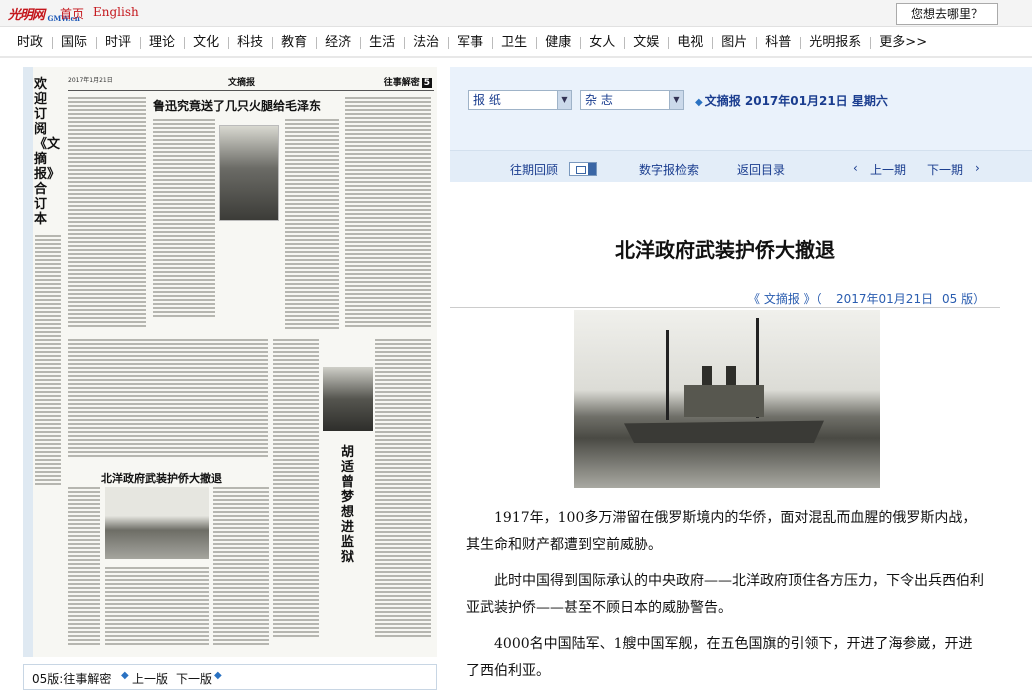  What do you see at coordinates (157, 523) in the screenshot?
I see `warship-thumbnail` at bounding box center [157, 523].